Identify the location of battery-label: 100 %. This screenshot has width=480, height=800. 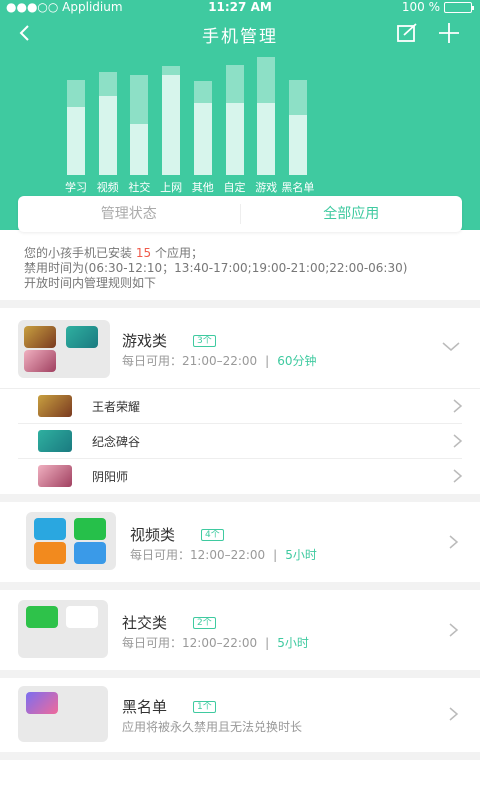
(420, 7).